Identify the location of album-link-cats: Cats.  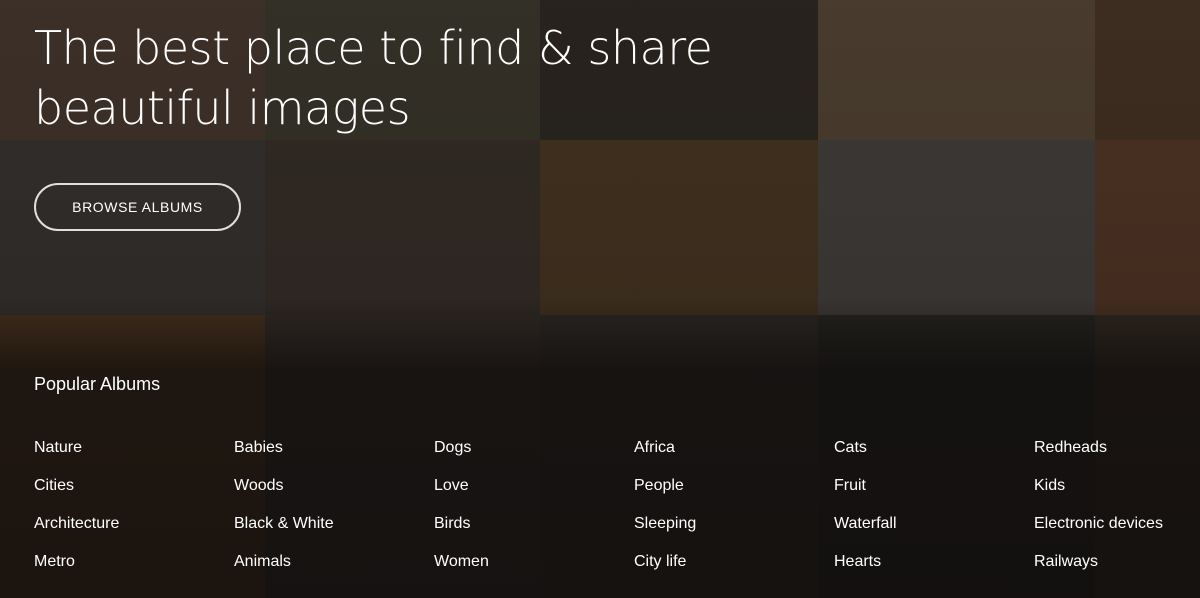
(934, 457).